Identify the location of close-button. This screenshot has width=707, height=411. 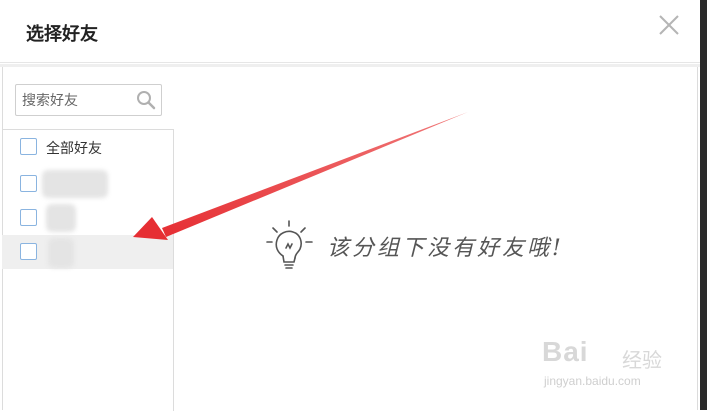
(669, 25).